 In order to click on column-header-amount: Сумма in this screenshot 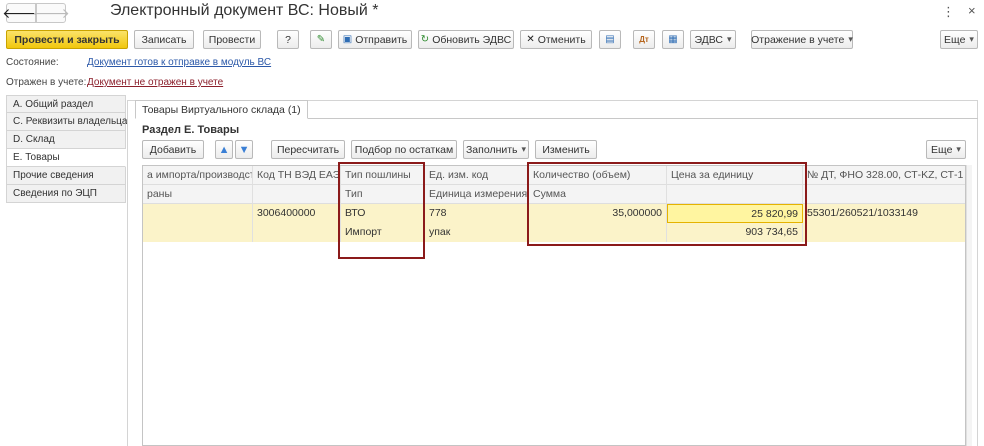, I will do `click(598, 194)`.